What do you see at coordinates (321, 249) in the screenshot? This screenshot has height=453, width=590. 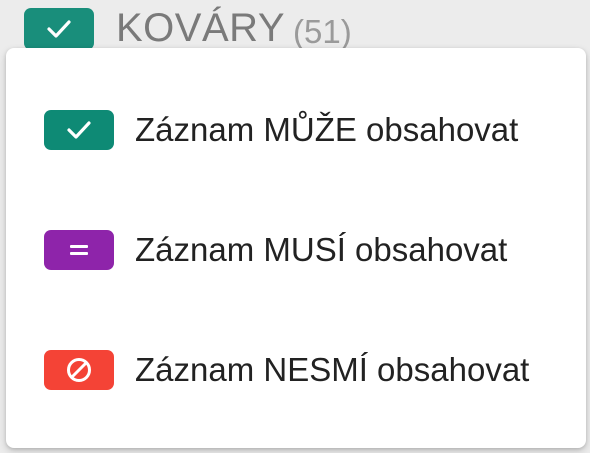 I see `menu-item-label: Záznam MUSÍ obsahovat` at bounding box center [321, 249].